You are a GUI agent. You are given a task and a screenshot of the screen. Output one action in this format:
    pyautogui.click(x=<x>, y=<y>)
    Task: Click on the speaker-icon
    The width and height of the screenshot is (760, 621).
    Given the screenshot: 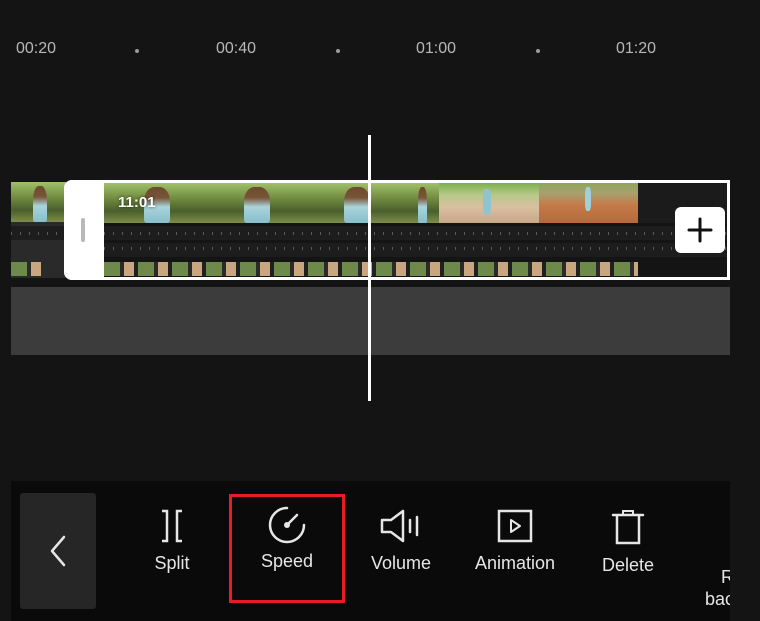 What is the action you would take?
    pyautogui.click(x=399, y=526)
    